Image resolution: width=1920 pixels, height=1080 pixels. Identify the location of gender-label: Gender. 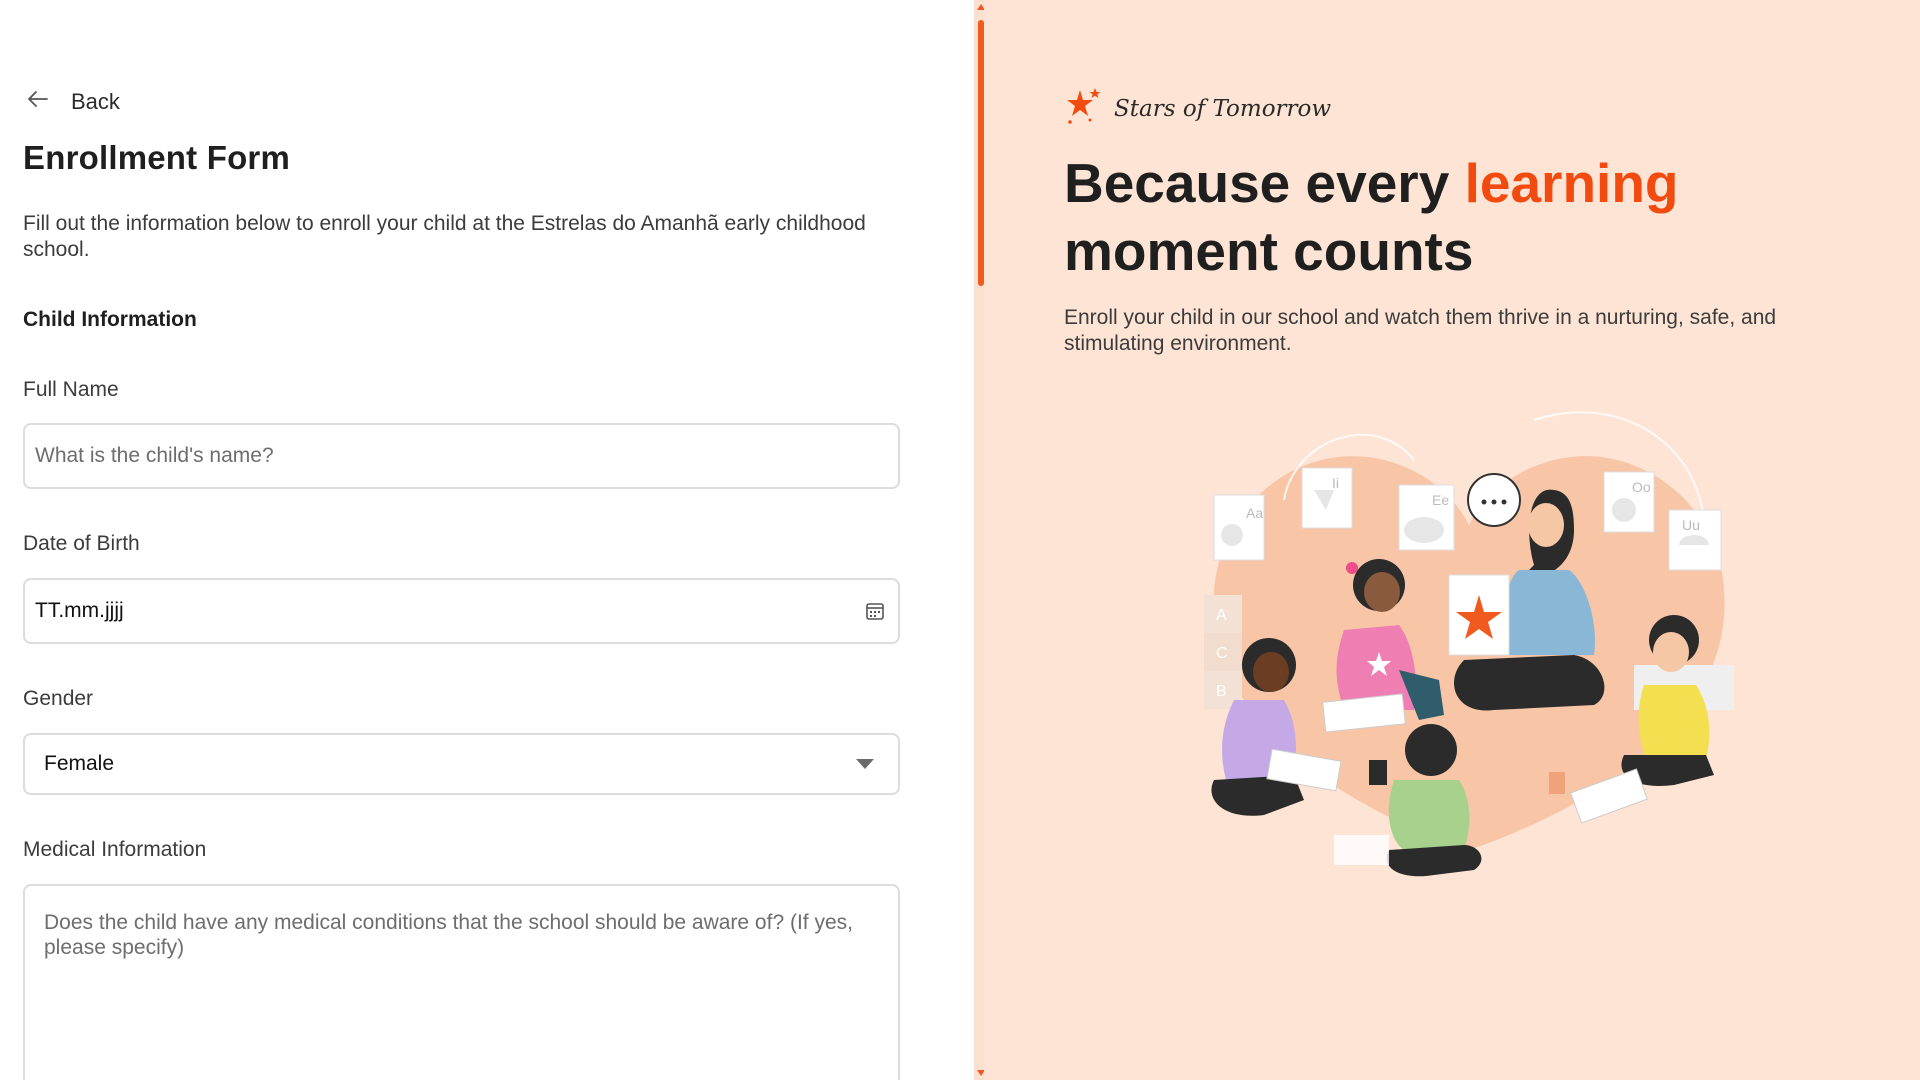
(58, 698).